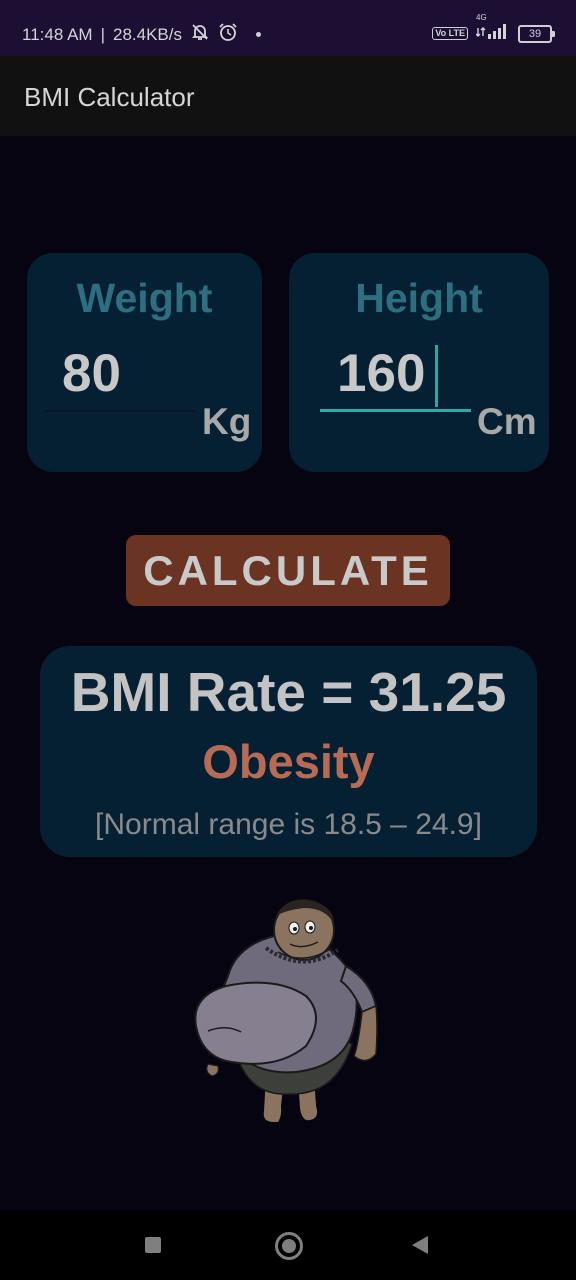  Describe the element at coordinates (450, 33) in the screenshot. I see `volte-icon: Vo LTE` at that location.